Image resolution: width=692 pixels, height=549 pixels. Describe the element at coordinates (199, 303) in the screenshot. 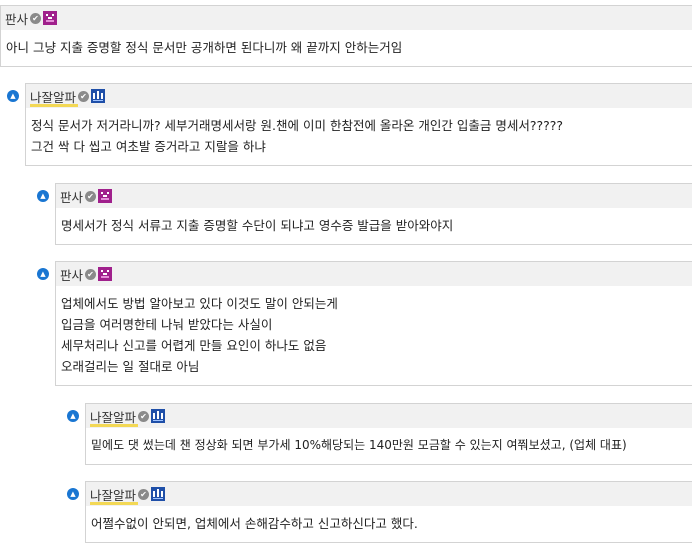

I see `comment-line: 업체에서도 방법 알아보고 있다 이것도 말이 안되는게` at that location.